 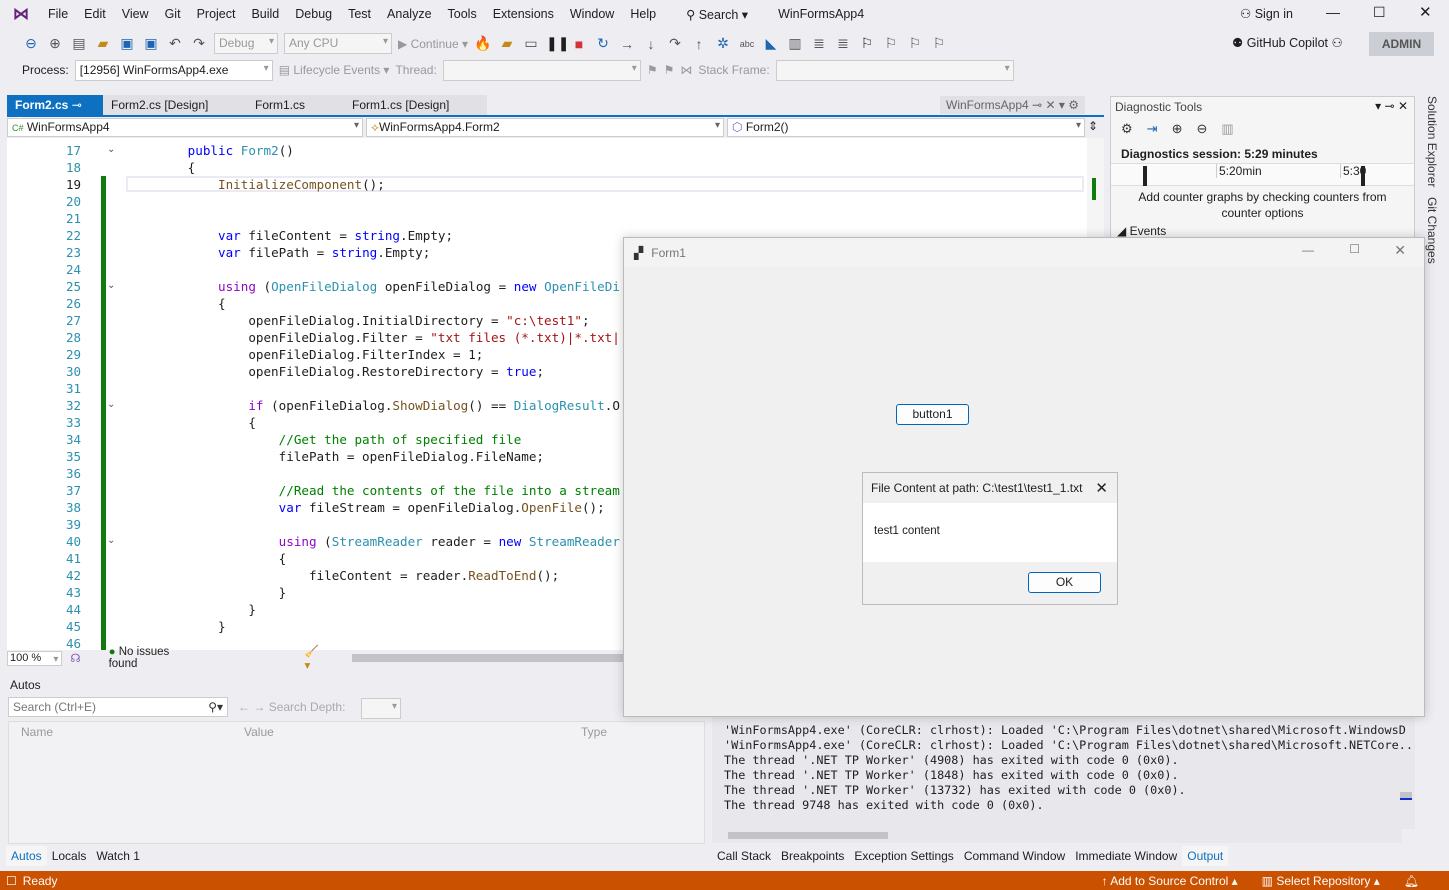 I want to click on run-to-cursor-icon: ◣, so click(x=771, y=43).